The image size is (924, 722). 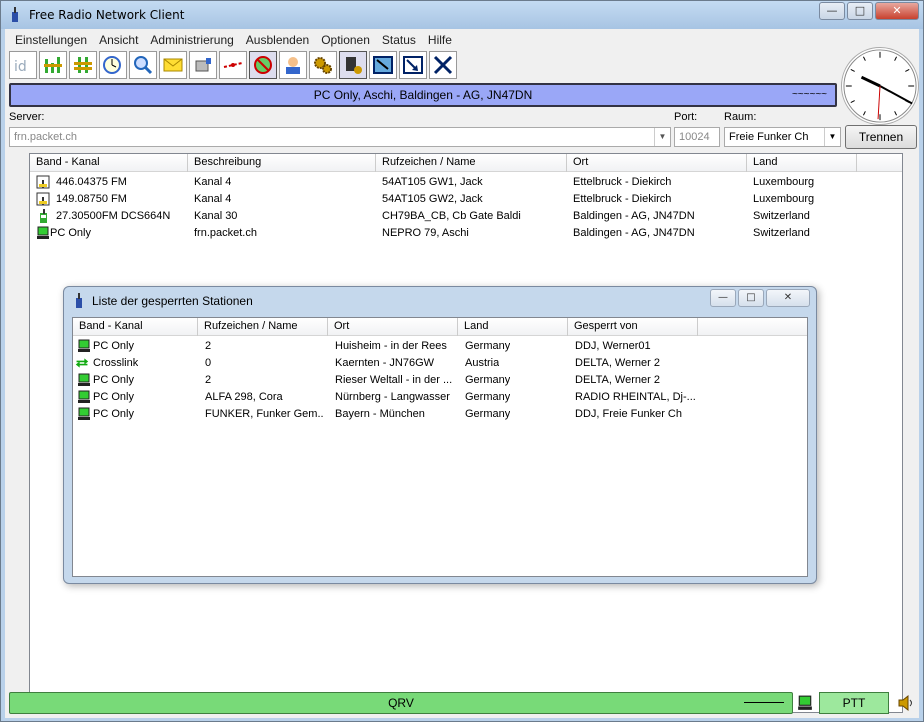 What do you see at coordinates (906, 703) in the screenshot?
I see `speaker-icon` at bounding box center [906, 703].